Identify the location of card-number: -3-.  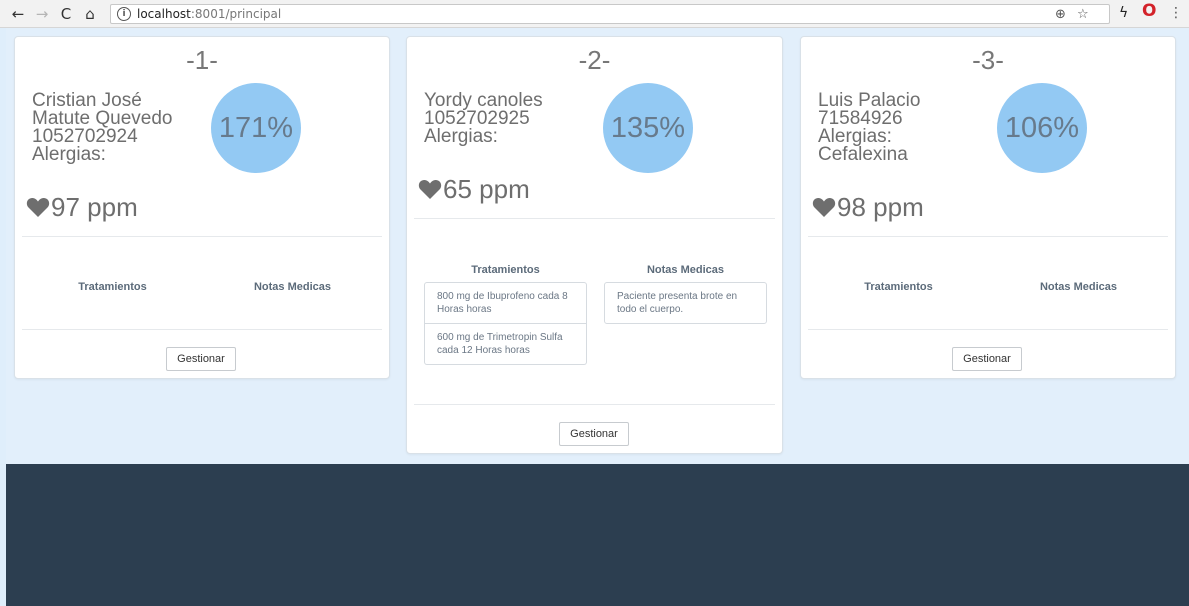
(988, 60).